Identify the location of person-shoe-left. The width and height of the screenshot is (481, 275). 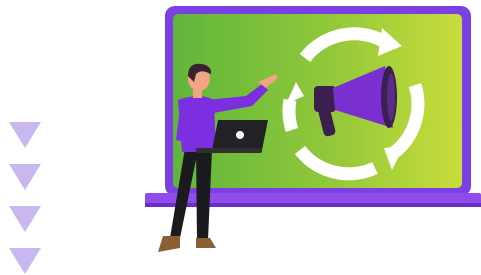
(169, 244).